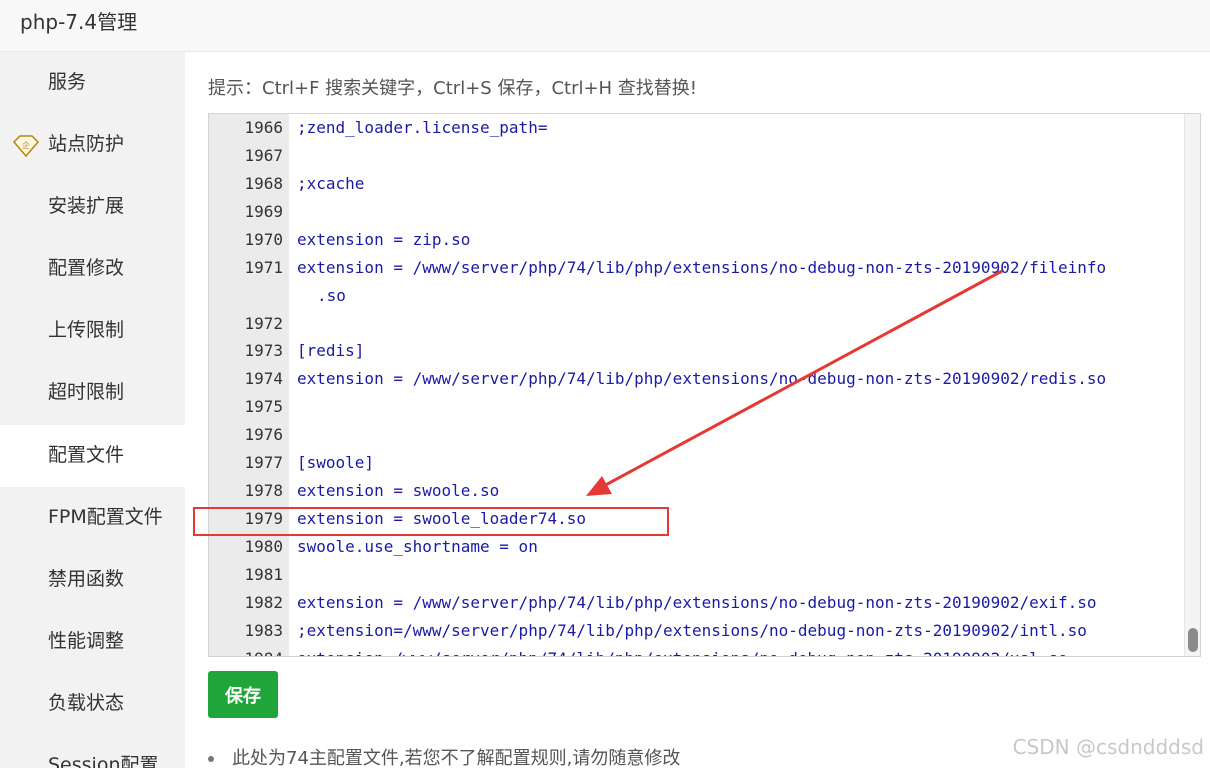 The image size is (1210, 768). I want to click on sidebar-item-label: 负载状态, so click(86, 703).